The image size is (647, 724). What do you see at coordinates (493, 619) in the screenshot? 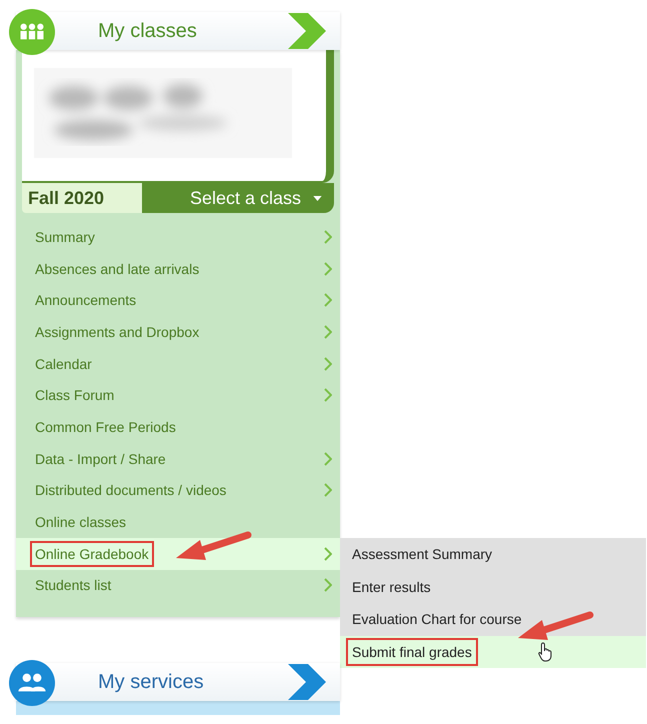
I see `submenu-item: Evaluation Chart for course` at bounding box center [493, 619].